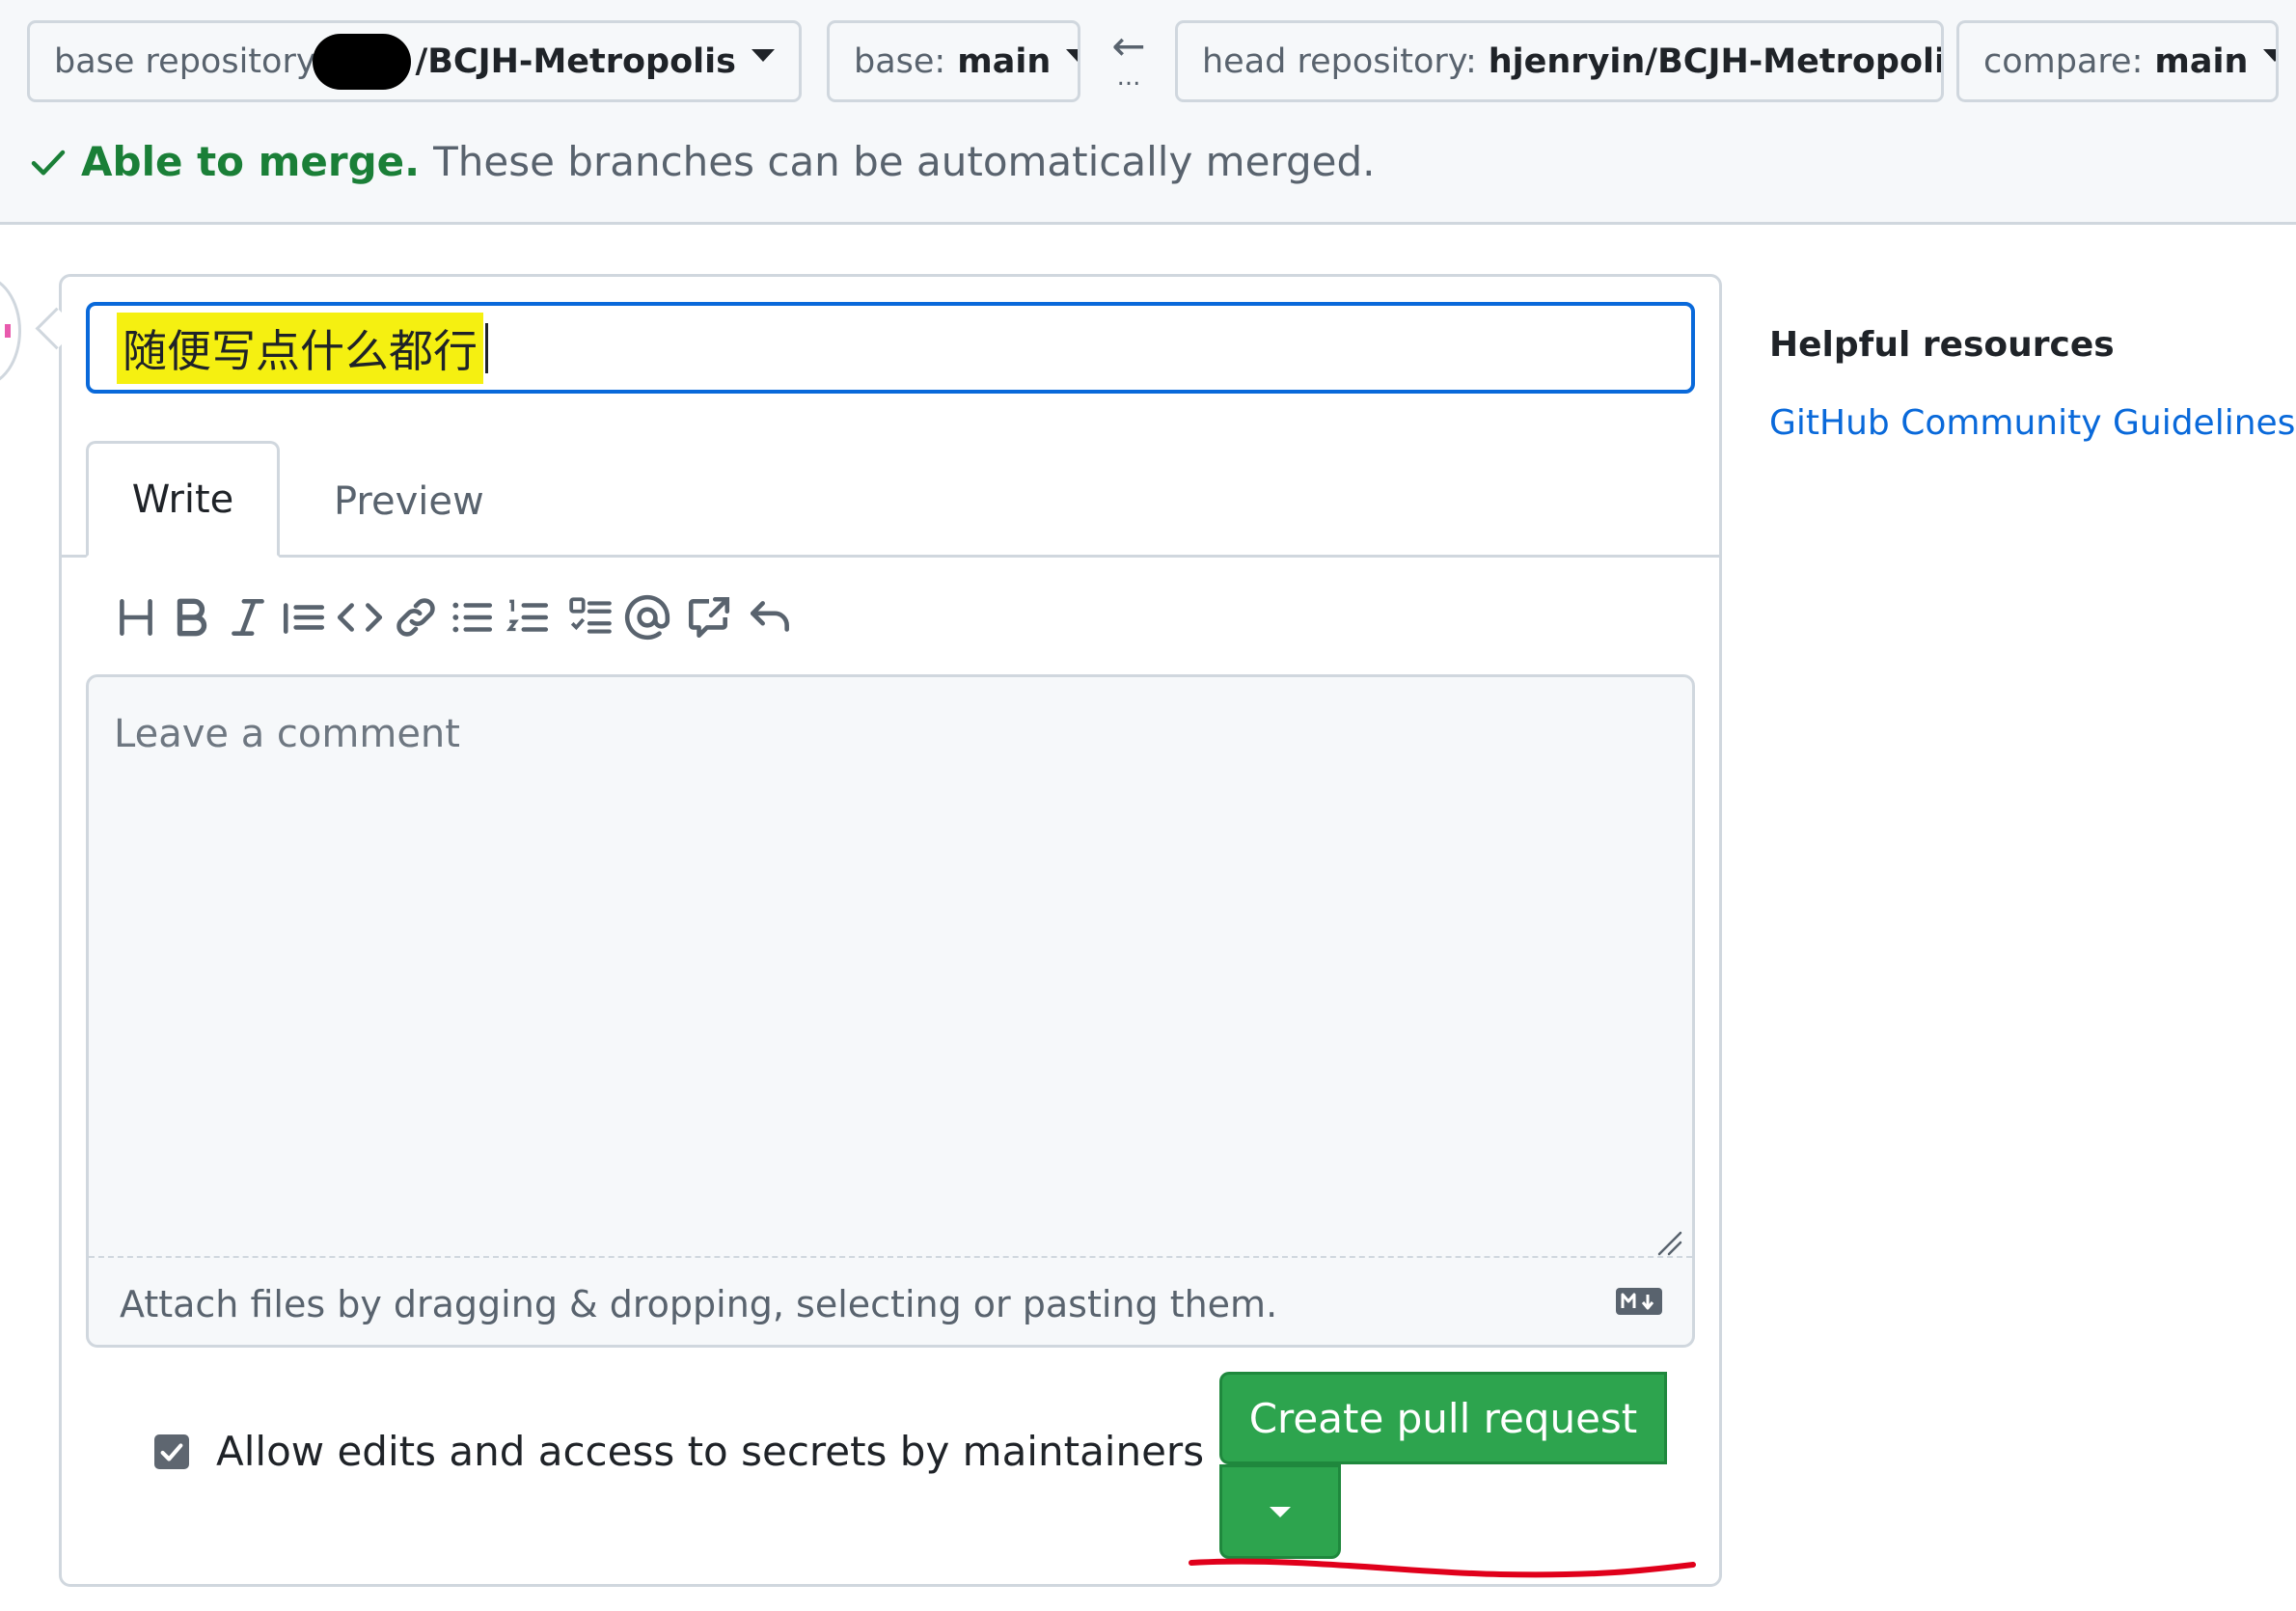 The image size is (2296, 1611). Describe the element at coordinates (890, 556) in the screenshot. I see `tab-divider` at that location.